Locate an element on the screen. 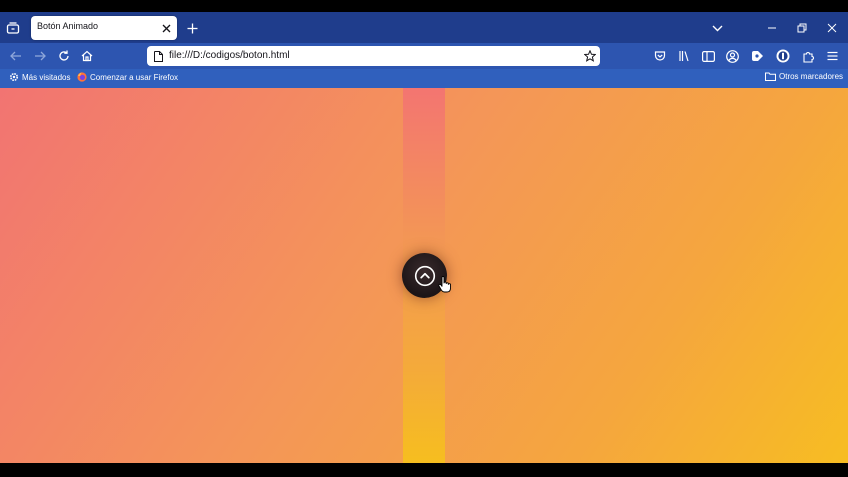 The image size is (848, 477). pocket-icon is located at coordinates (660, 56).